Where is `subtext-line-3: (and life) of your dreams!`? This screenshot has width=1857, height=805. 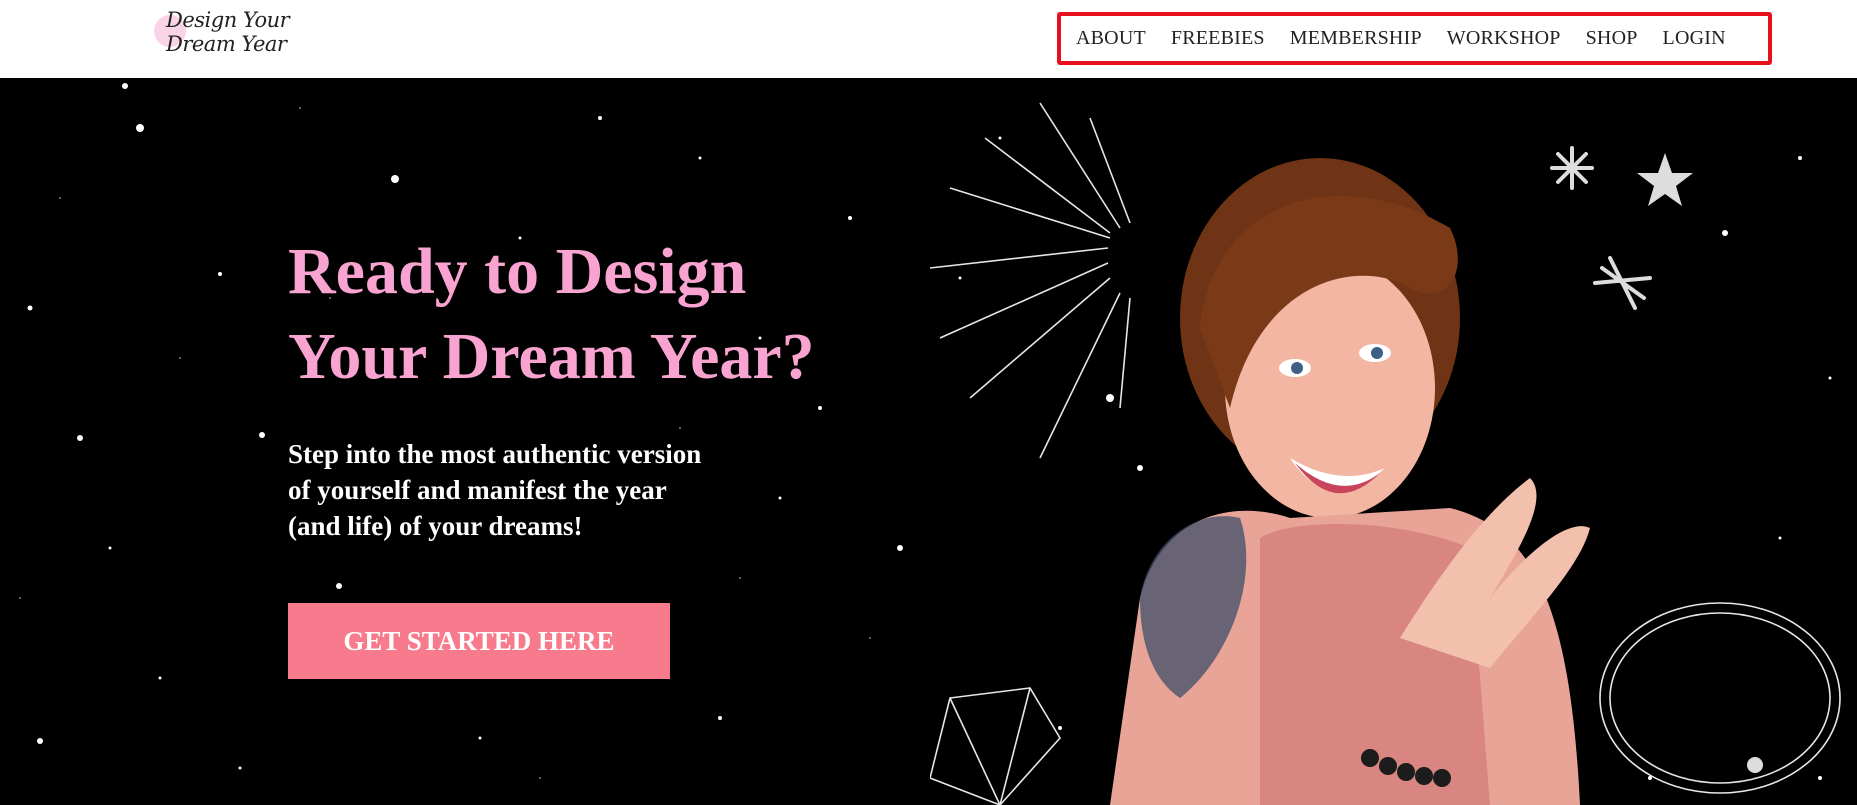 subtext-line-3: (and life) of your dreams! is located at coordinates (435, 526).